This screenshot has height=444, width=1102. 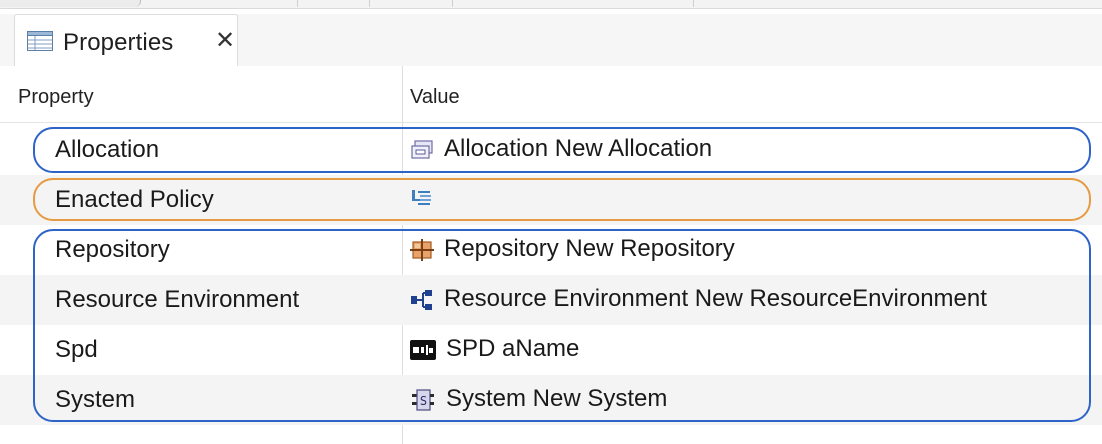 I want to click on table-row-spd: Spd SPD aName, so click(x=551, y=350).